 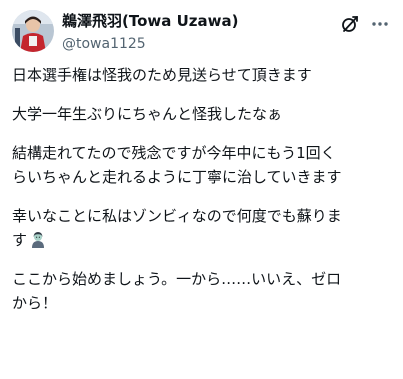 I want to click on tweet-line: 大学一年生ぶりにちゃんと怪我したなぁ, so click(x=147, y=114).